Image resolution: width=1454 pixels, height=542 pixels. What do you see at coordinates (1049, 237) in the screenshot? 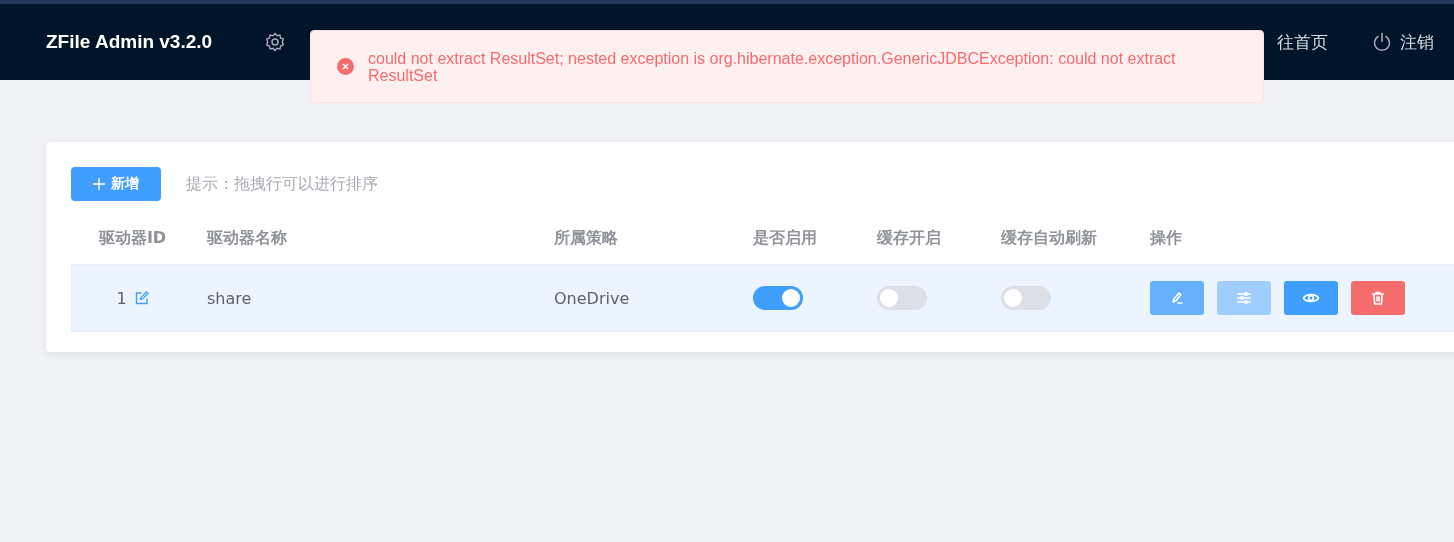
I see `column-header: 缓存自动刷新` at bounding box center [1049, 237].